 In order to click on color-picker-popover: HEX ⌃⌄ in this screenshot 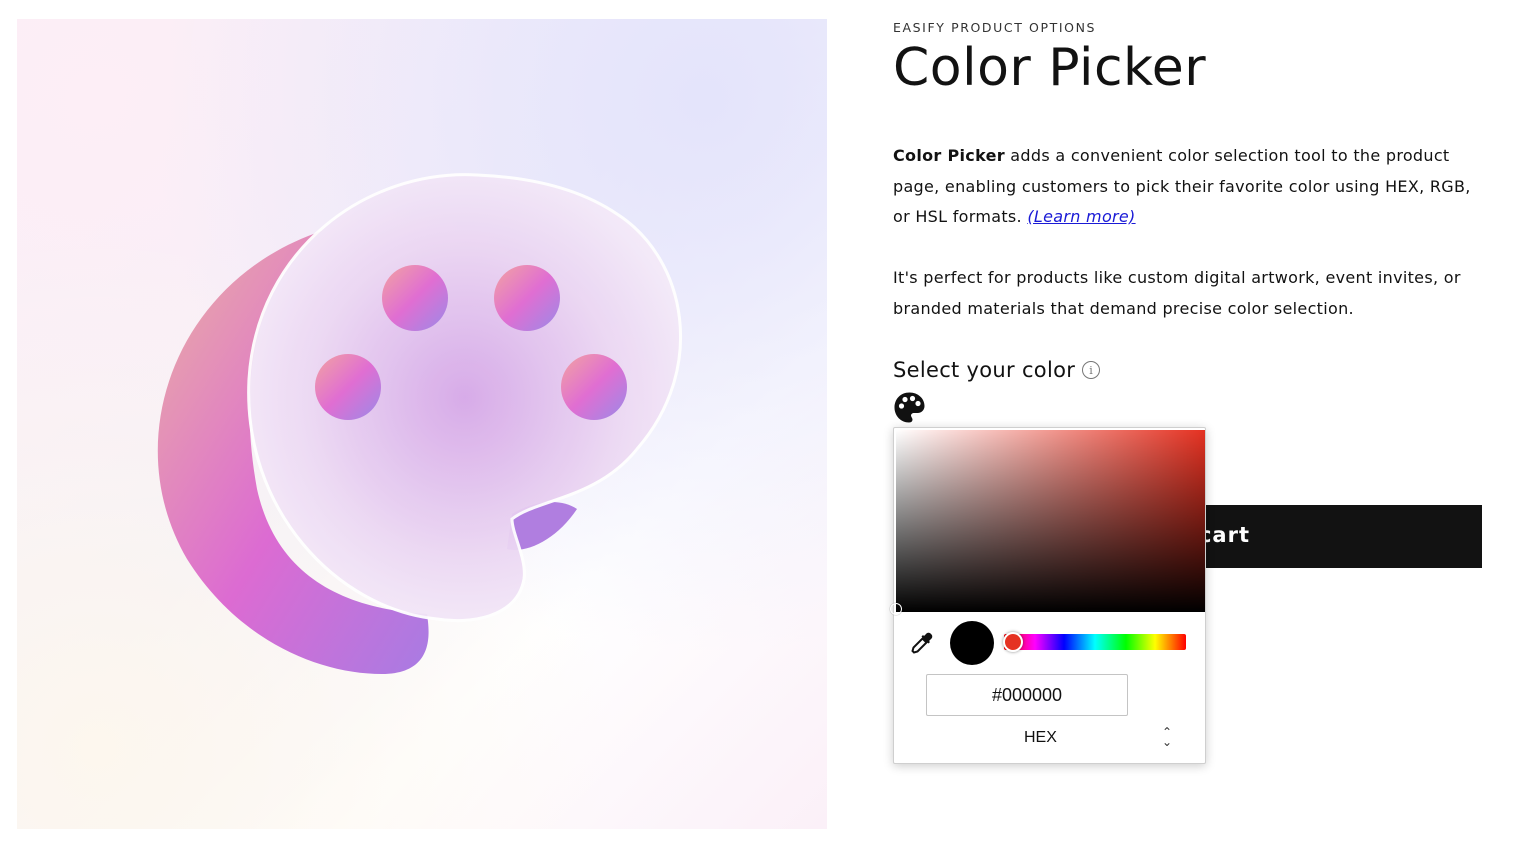, I will do `click(1048, 595)`.